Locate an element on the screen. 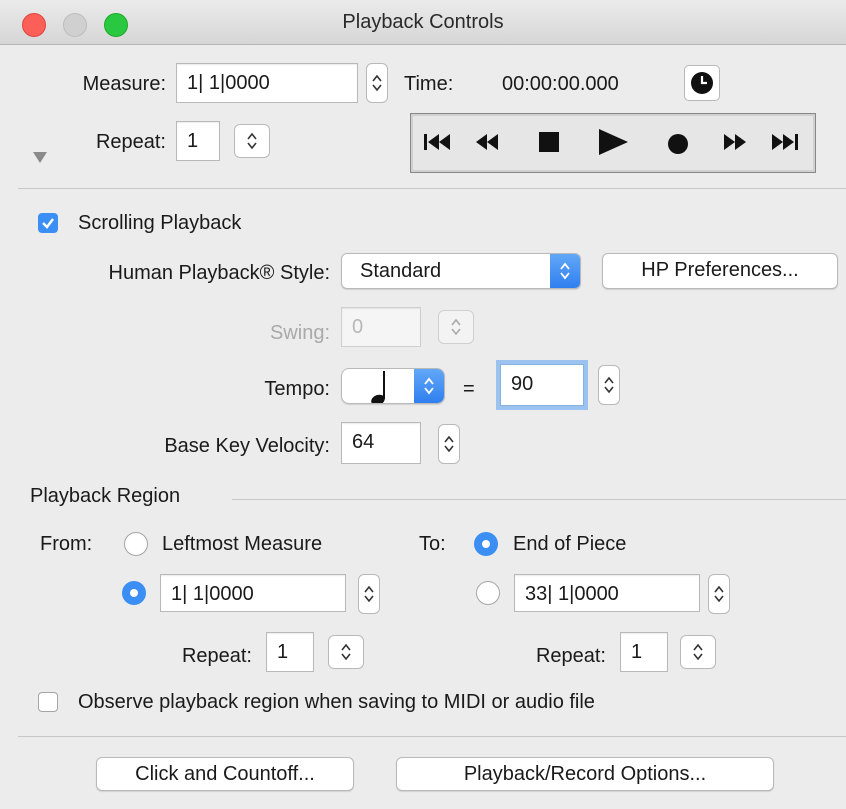 This screenshot has width=846, height=809. base-key-velocity-stepper is located at coordinates (449, 444).